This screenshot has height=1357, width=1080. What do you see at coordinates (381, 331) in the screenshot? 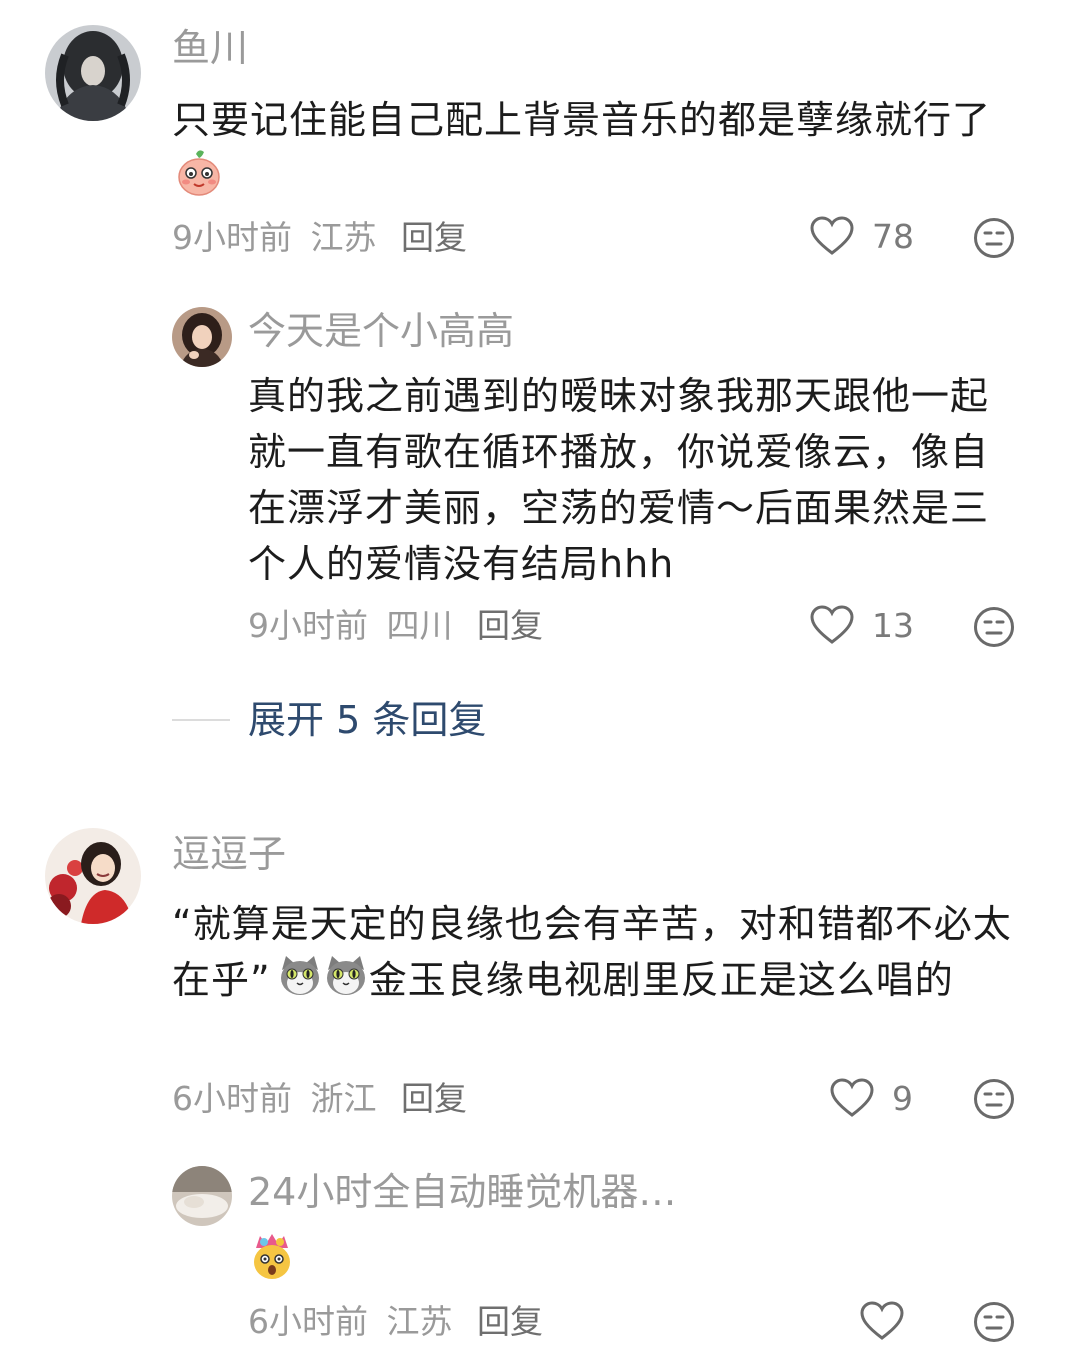
I see `reply-username: 今天是个小高高` at bounding box center [381, 331].